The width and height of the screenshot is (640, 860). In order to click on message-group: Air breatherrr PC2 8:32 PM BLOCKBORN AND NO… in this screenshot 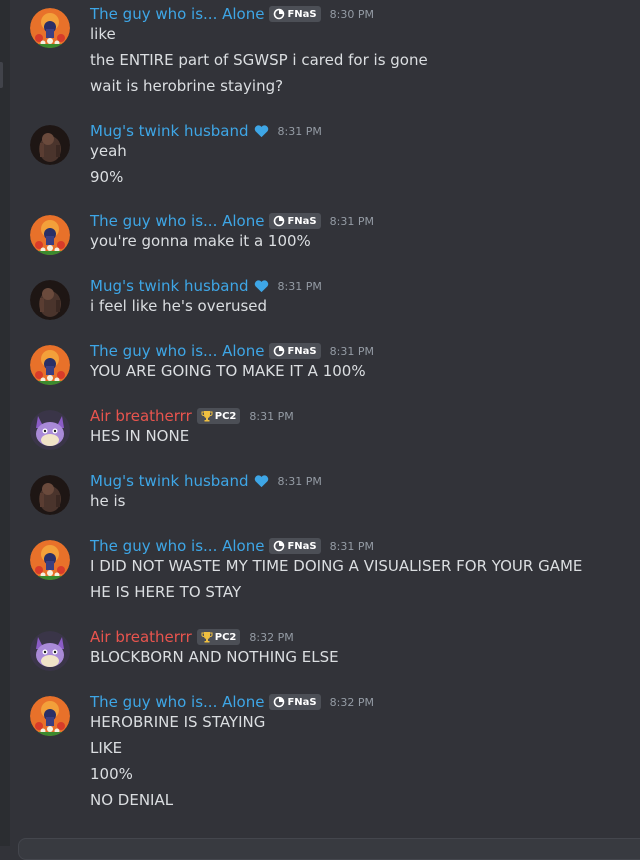, I will do `click(320, 650)`.